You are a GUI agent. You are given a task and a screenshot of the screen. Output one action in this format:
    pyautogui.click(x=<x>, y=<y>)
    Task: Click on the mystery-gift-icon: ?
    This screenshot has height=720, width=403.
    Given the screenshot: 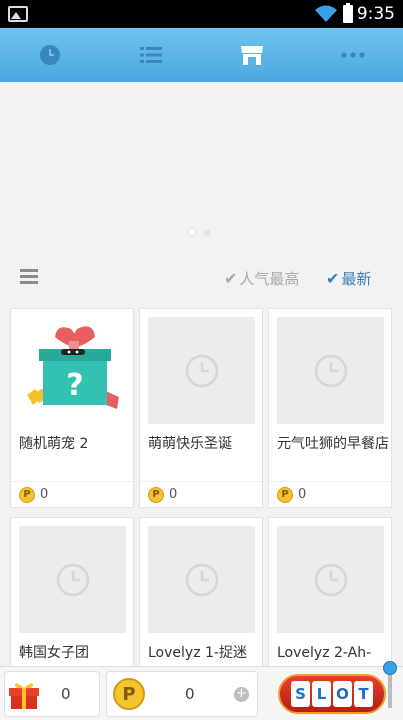 What is the action you would take?
    pyautogui.click(x=72, y=367)
    